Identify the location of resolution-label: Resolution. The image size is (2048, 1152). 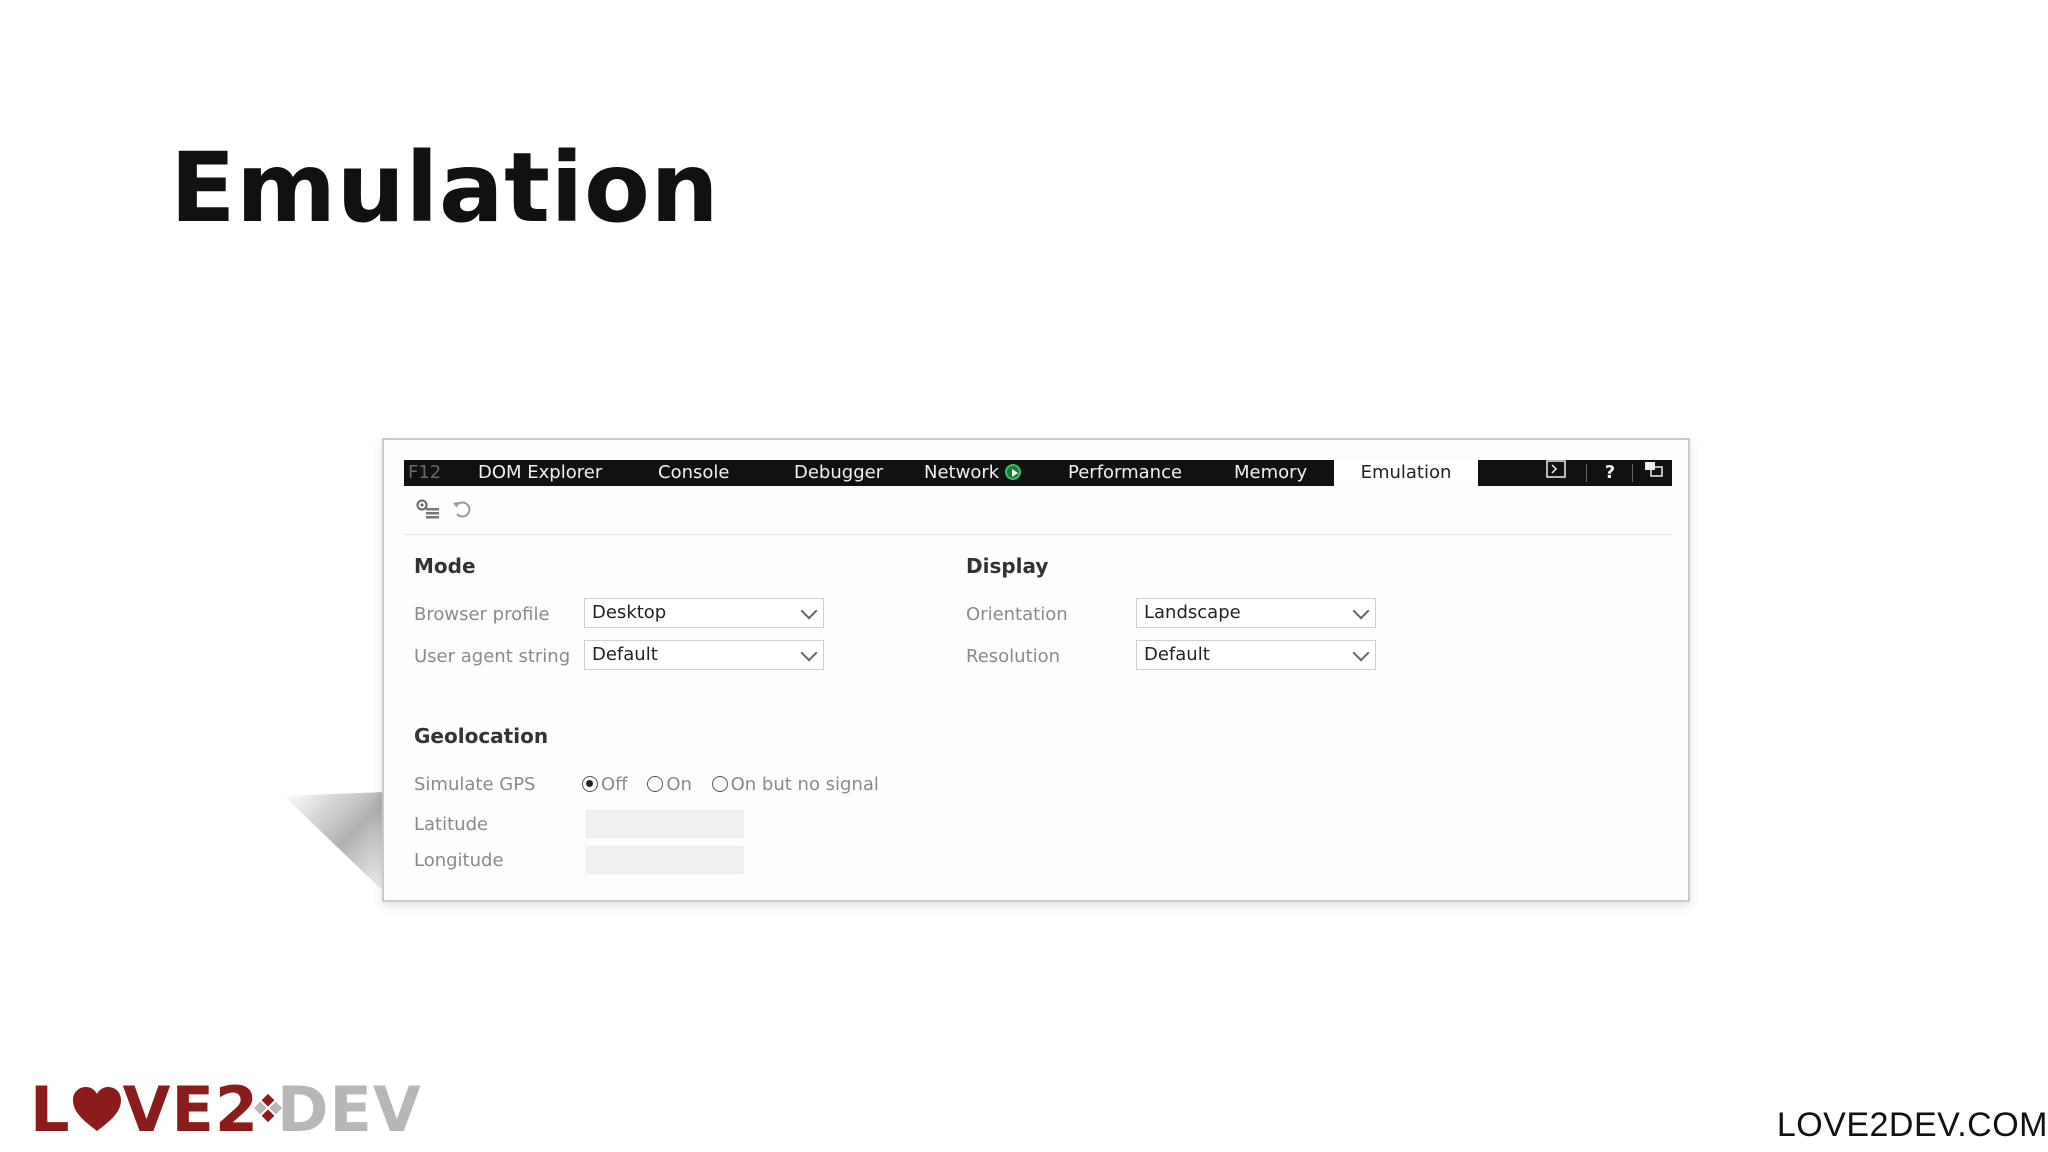
(1013, 656).